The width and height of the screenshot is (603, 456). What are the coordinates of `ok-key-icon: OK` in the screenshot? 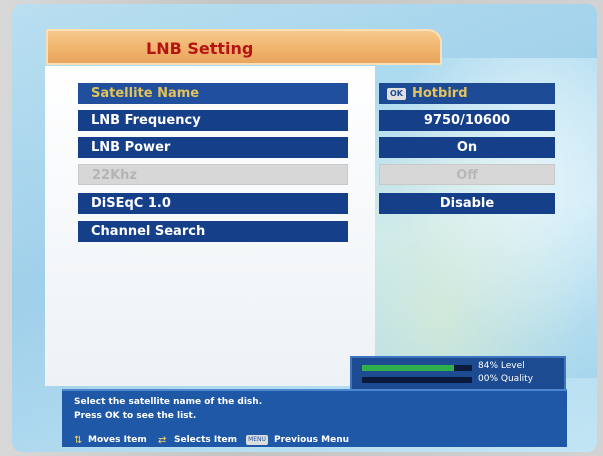 It's located at (396, 93).